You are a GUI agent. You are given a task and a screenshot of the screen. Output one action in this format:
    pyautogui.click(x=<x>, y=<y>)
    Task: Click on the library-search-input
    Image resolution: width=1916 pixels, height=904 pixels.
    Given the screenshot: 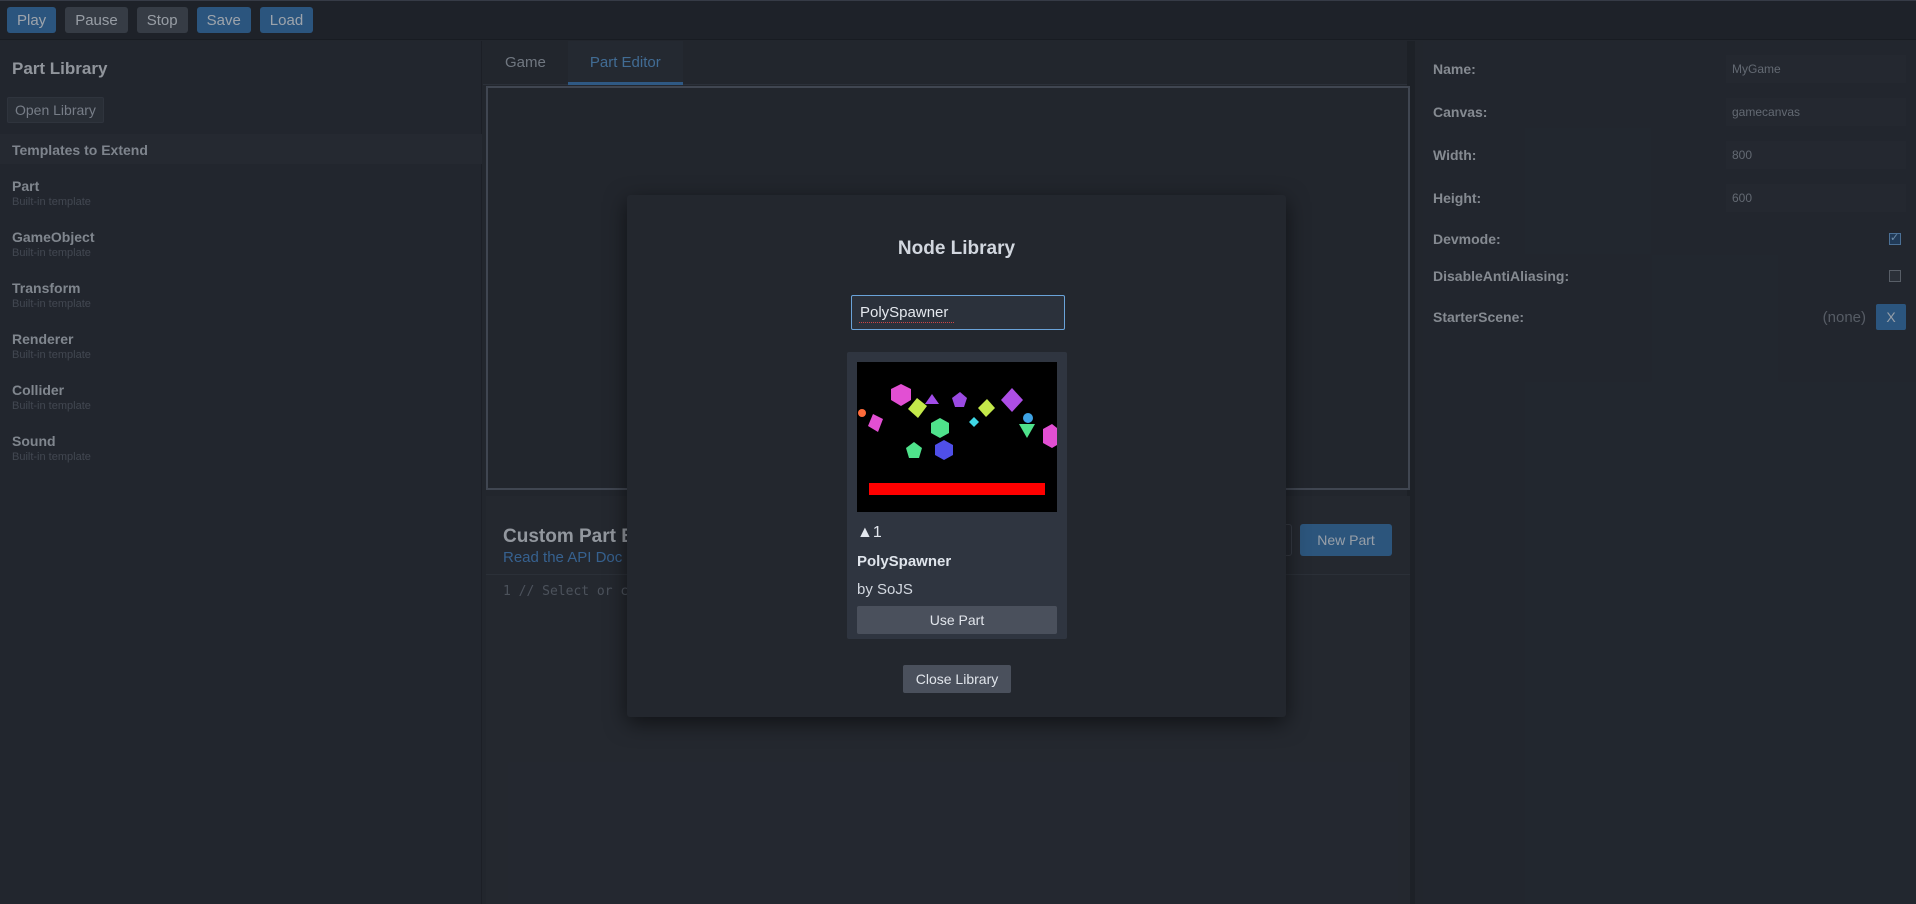 What is the action you would take?
    pyautogui.click(x=958, y=312)
    